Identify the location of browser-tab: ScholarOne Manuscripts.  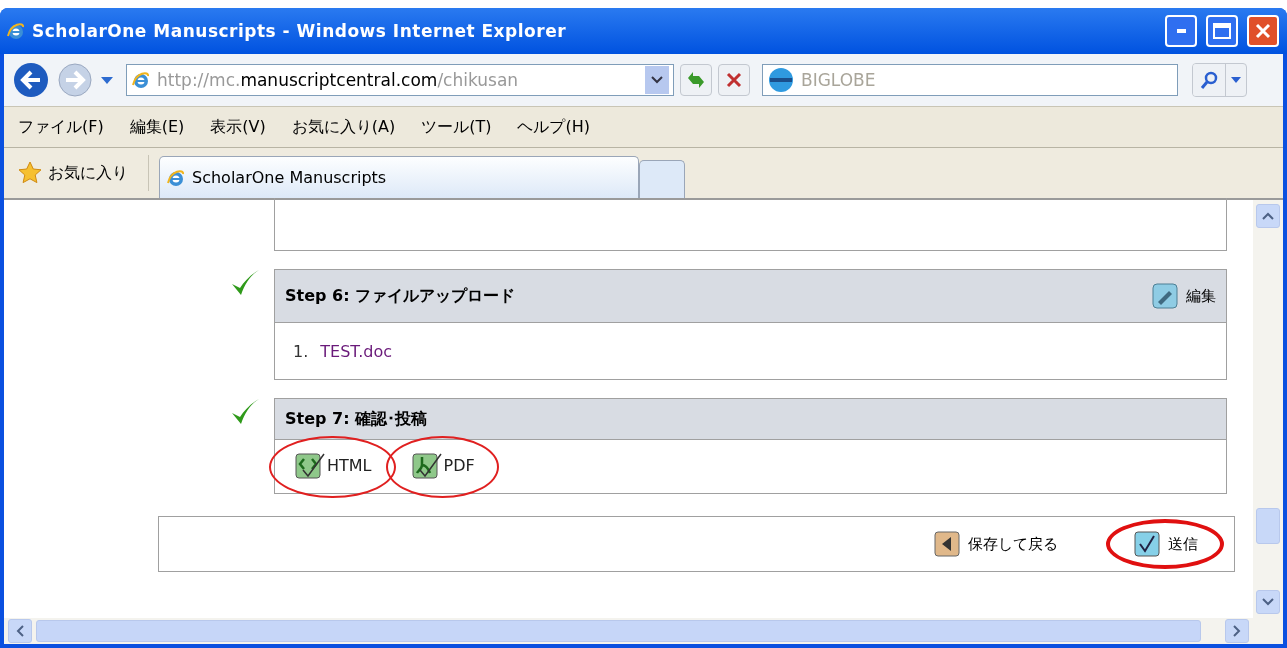
(399, 177).